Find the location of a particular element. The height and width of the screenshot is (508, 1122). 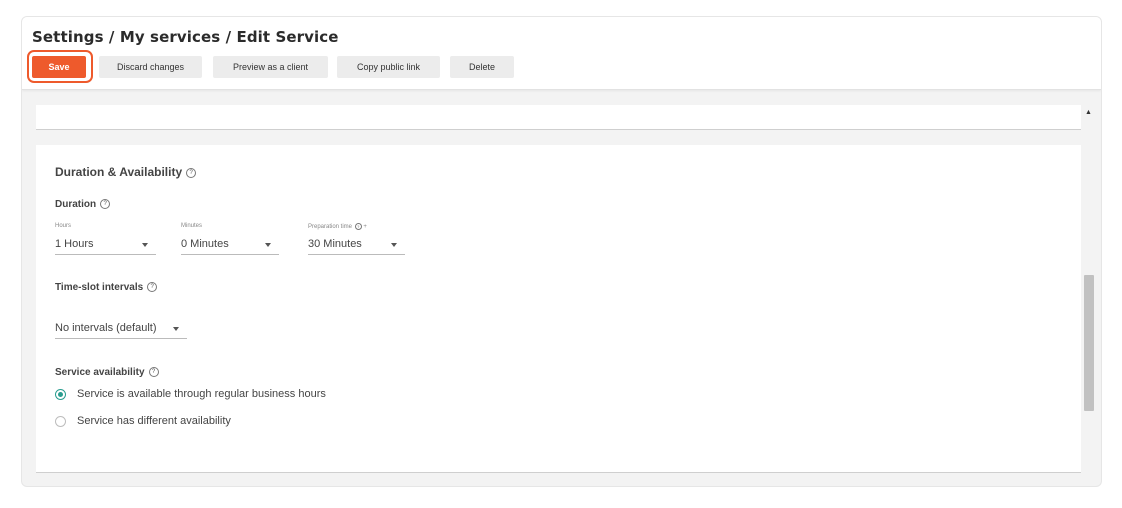

section-title: Duration & Availability? is located at coordinates (126, 172).